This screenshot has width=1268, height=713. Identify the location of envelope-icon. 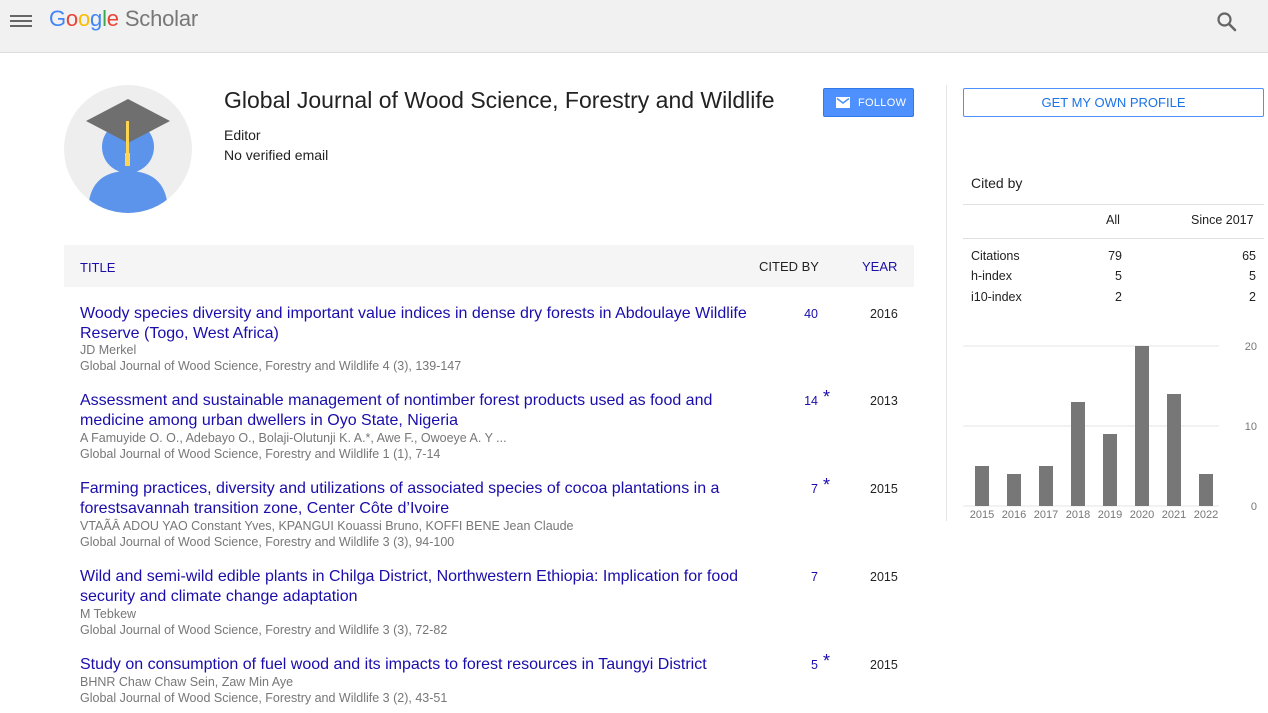
(843, 104).